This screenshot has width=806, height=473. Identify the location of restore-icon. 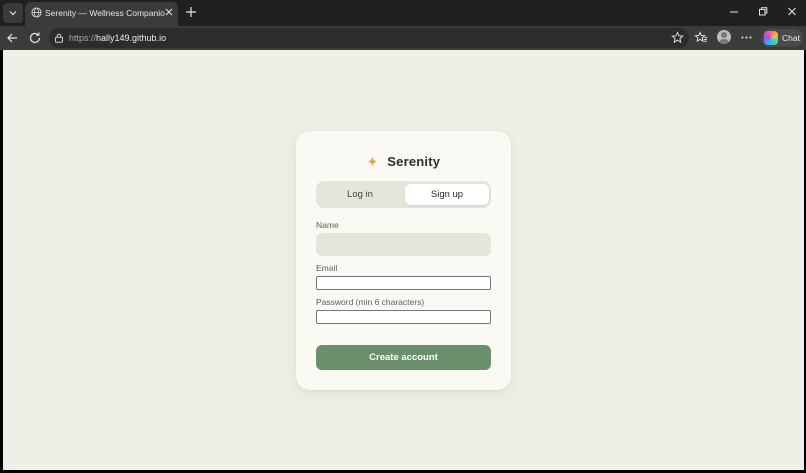
(763, 12).